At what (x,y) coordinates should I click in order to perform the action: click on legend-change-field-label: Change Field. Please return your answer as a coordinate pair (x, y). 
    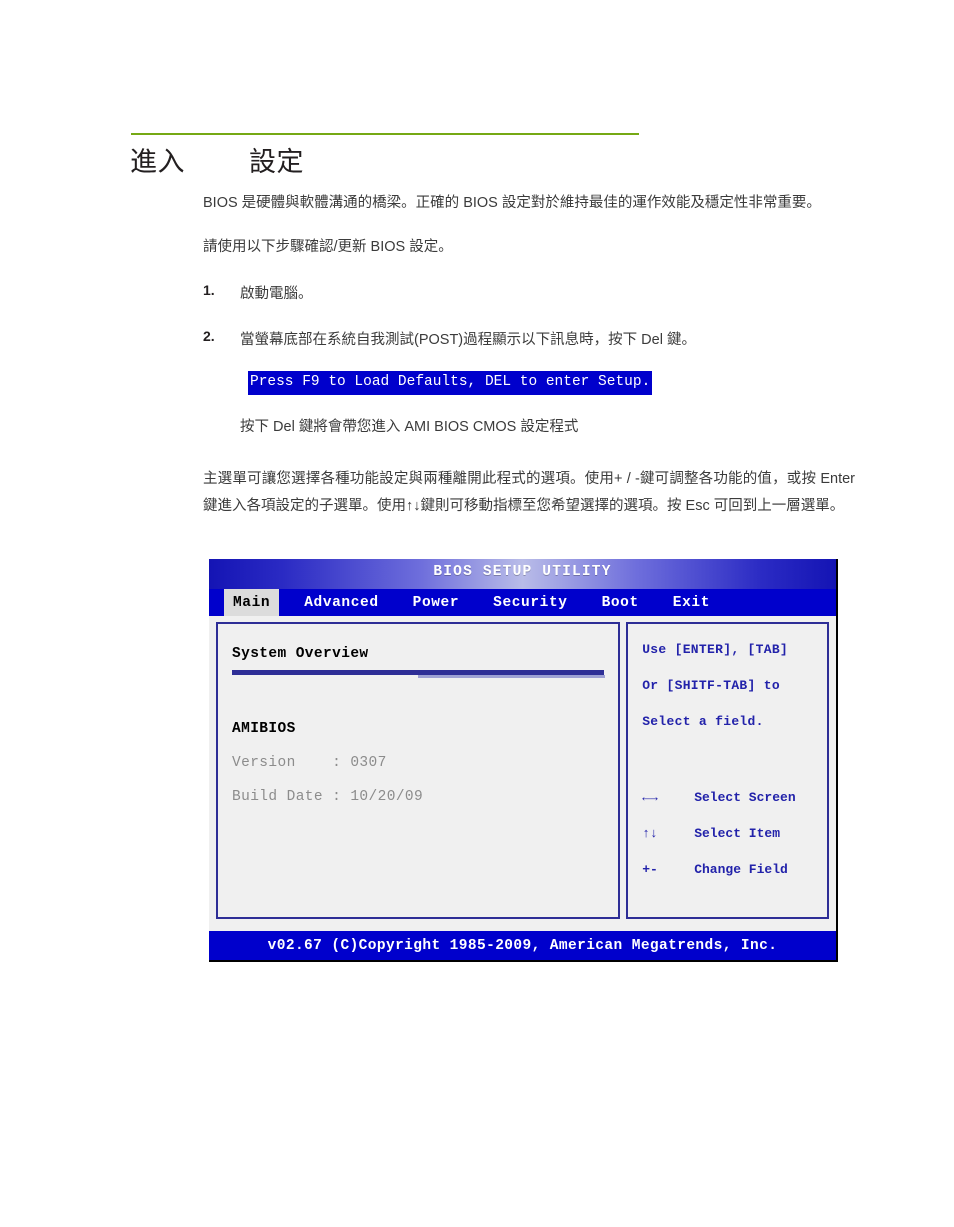
    Looking at the image, I should click on (741, 869).